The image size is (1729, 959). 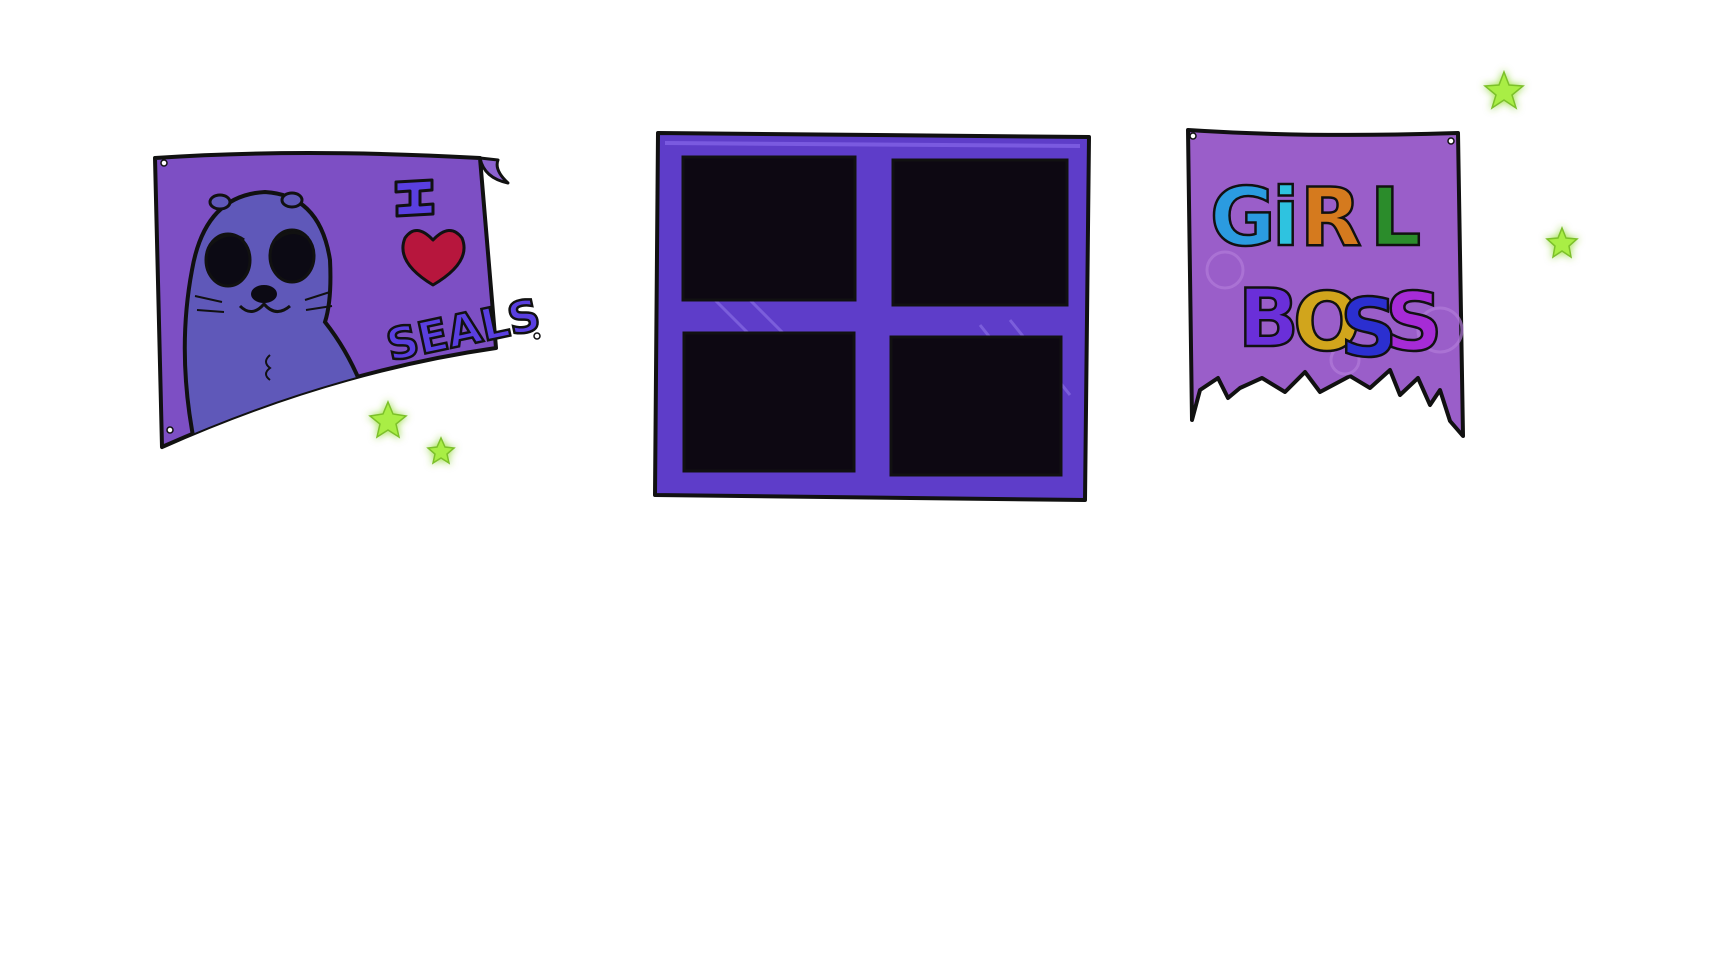 I want to click on window-pane-top-right, so click(x=980, y=232).